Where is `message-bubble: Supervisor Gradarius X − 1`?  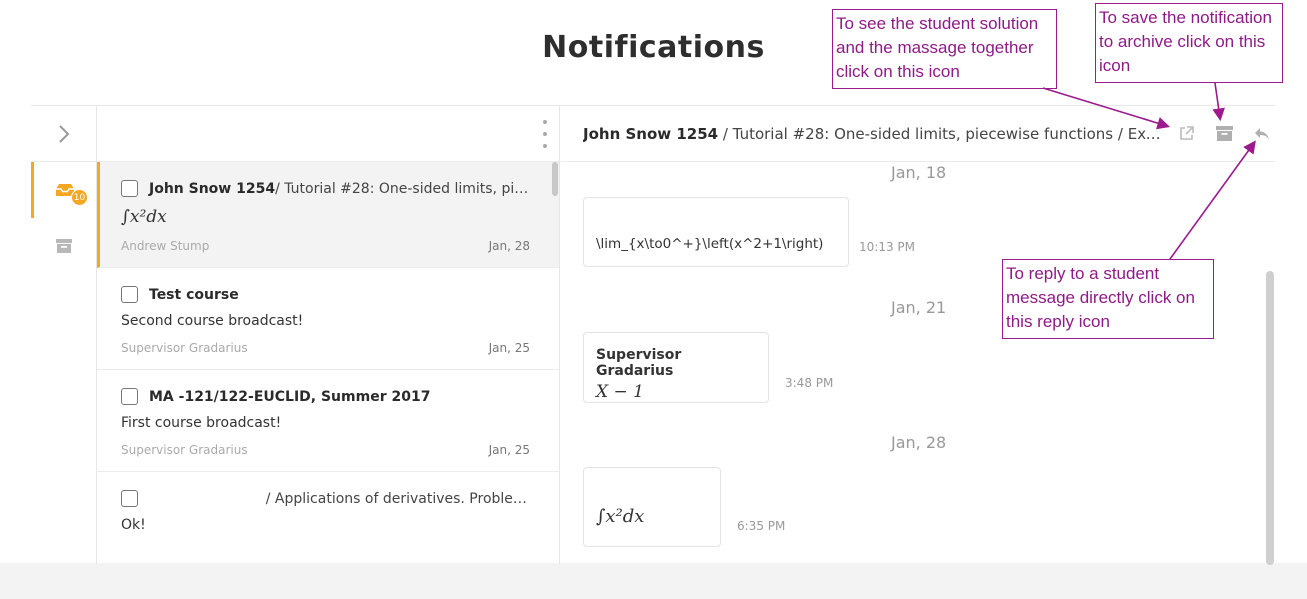
message-bubble: Supervisor Gradarius X − 1 is located at coordinates (676, 367).